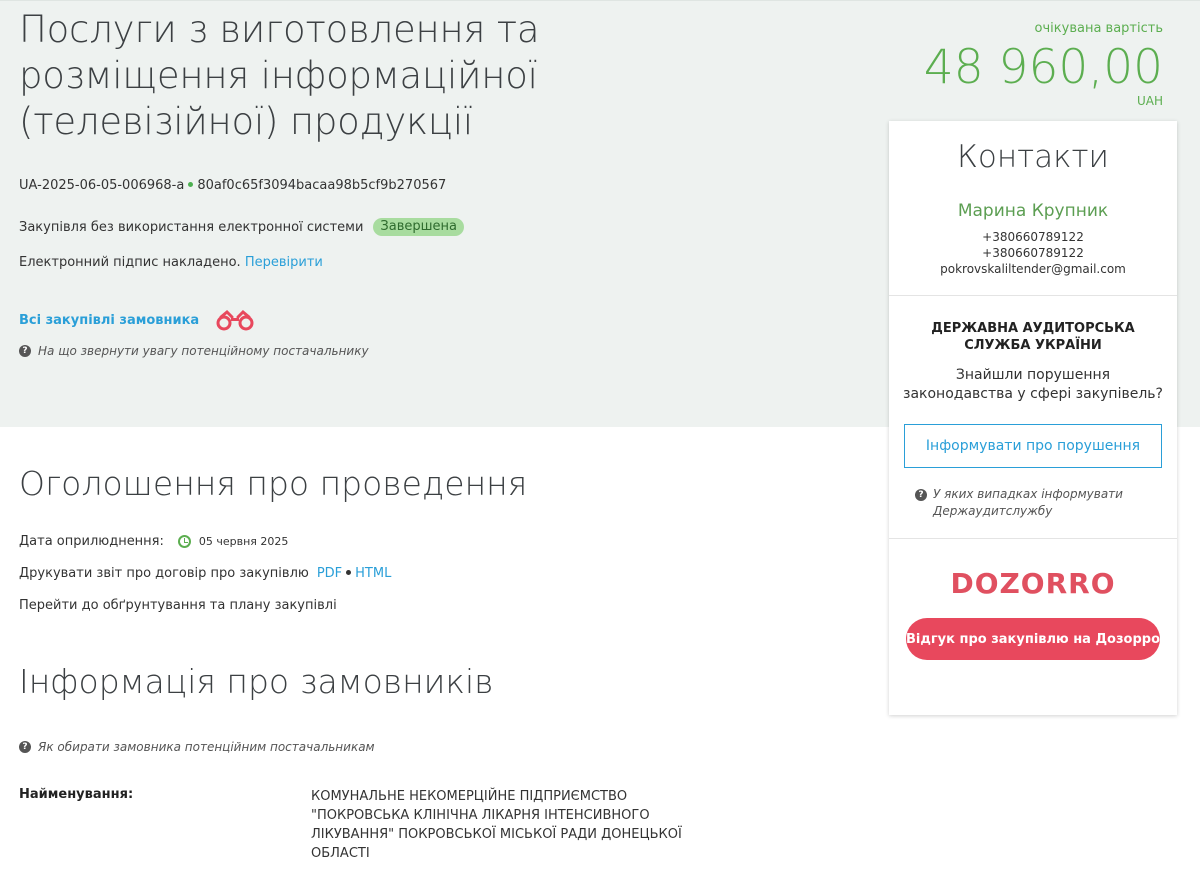  I want to click on publication-date-label: Дата оприлюднення:, so click(91, 541).